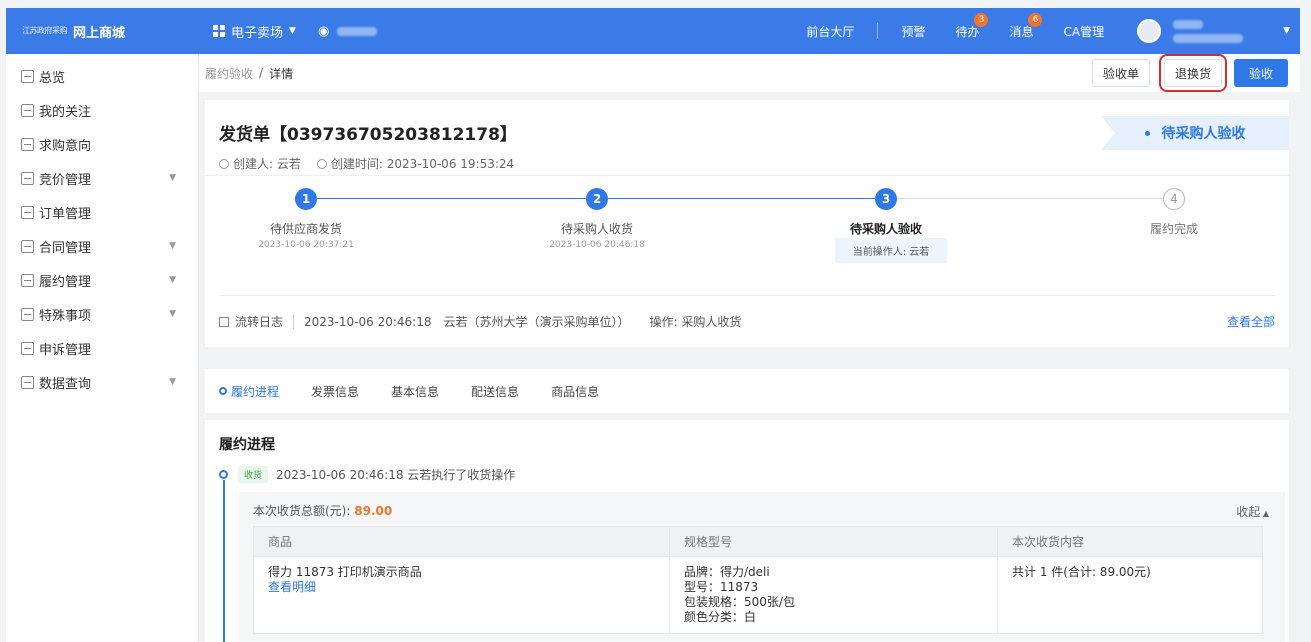  What do you see at coordinates (224, 321) in the screenshot?
I see `log-icon` at bounding box center [224, 321].